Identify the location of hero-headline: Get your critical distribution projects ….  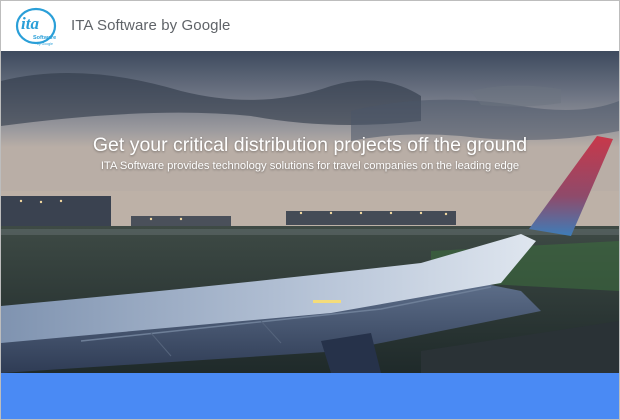
(310, 145).